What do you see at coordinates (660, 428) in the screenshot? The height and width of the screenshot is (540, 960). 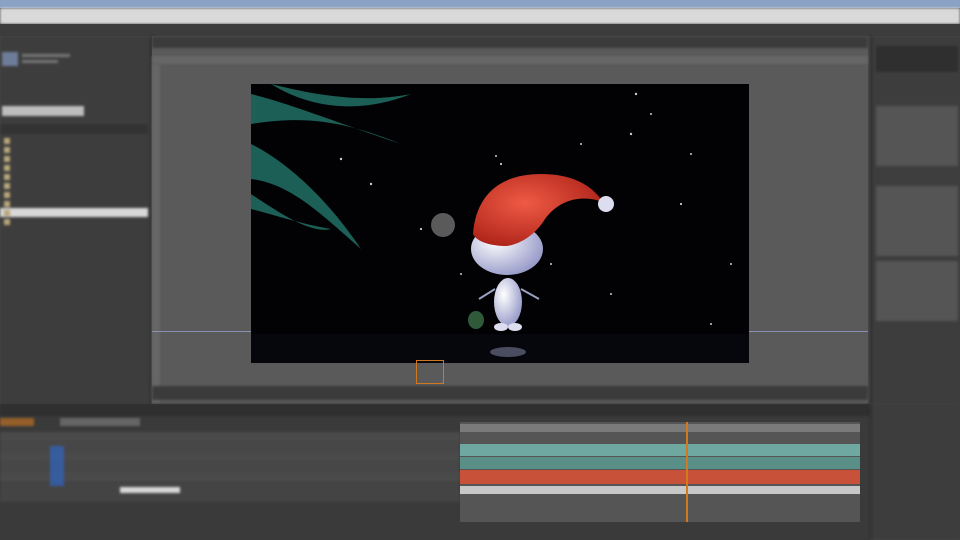 I see `time-ruler` at bounding box center [660, 428].